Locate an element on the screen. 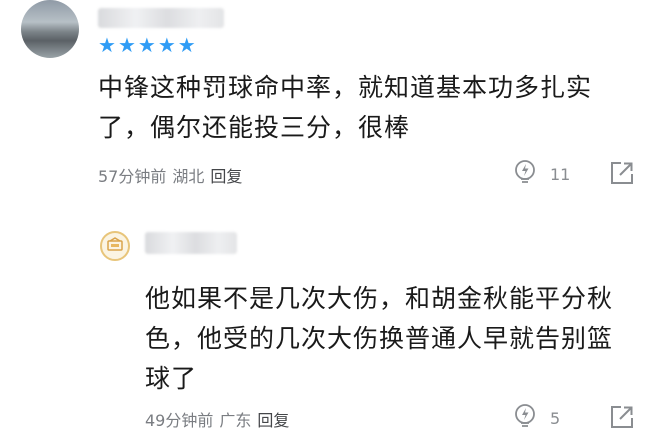 The height and width of the screenshot is (441, 660). comment-meta: 57分钟前 湖北 回复 is located at coordinates (170, 175).